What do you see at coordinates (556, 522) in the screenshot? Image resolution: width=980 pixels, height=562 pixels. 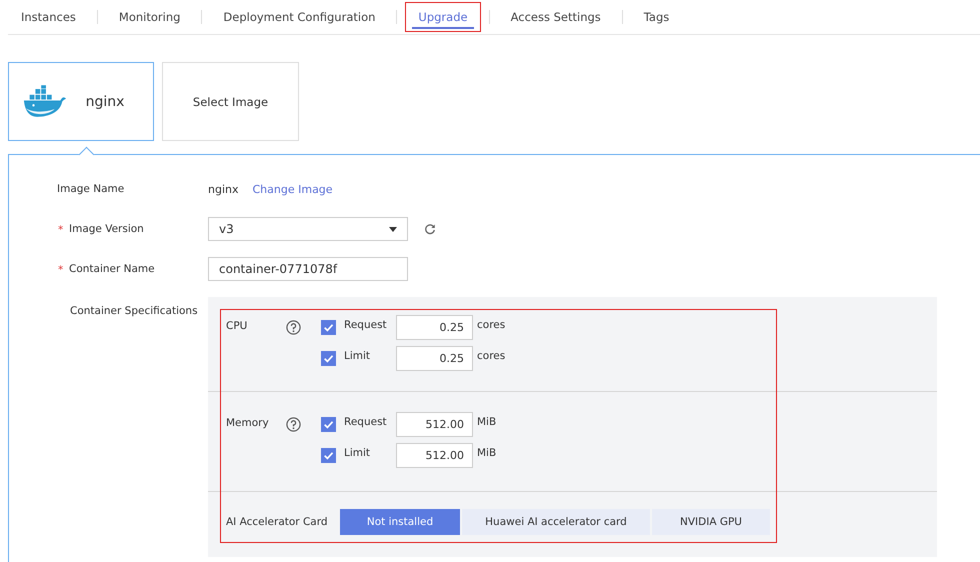 I see `accelerator-option: Huawei AI accelerator card` at bounding box center [556, 522].